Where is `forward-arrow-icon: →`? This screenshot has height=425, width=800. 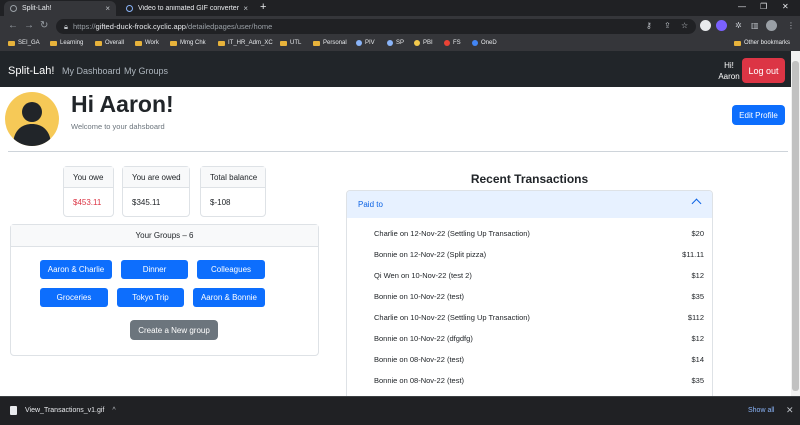 forward-arrow-icon: → is located at coordinates (29, 25).